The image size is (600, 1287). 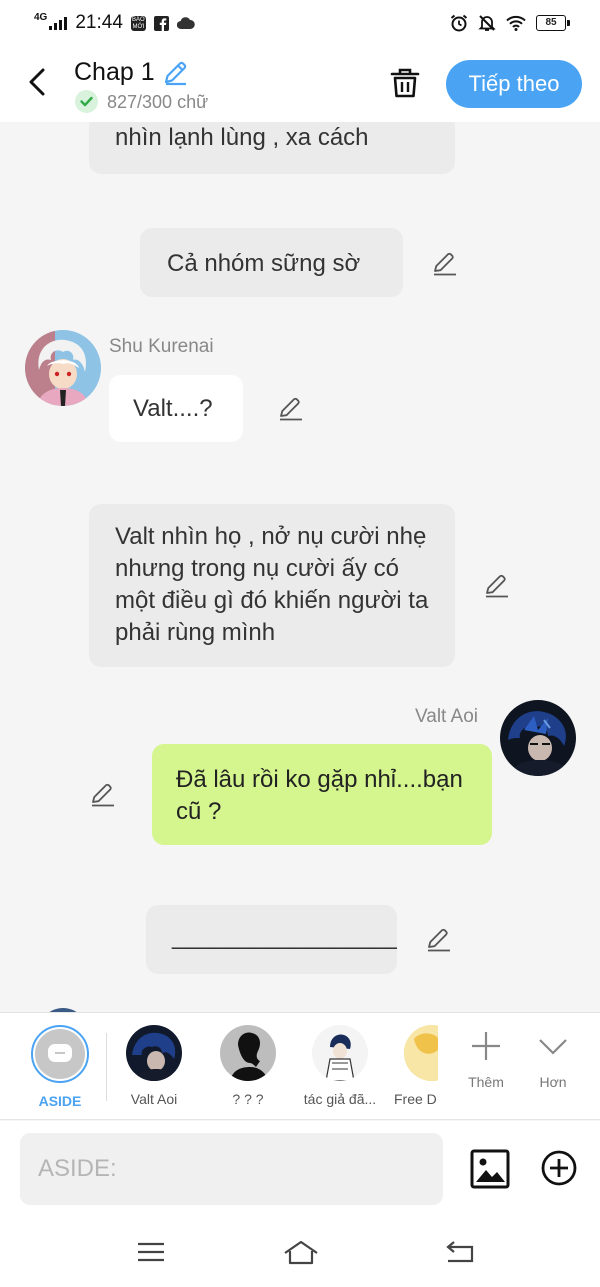 I want to click on add-character-button: Thêm, so click(x=486, y=1059).